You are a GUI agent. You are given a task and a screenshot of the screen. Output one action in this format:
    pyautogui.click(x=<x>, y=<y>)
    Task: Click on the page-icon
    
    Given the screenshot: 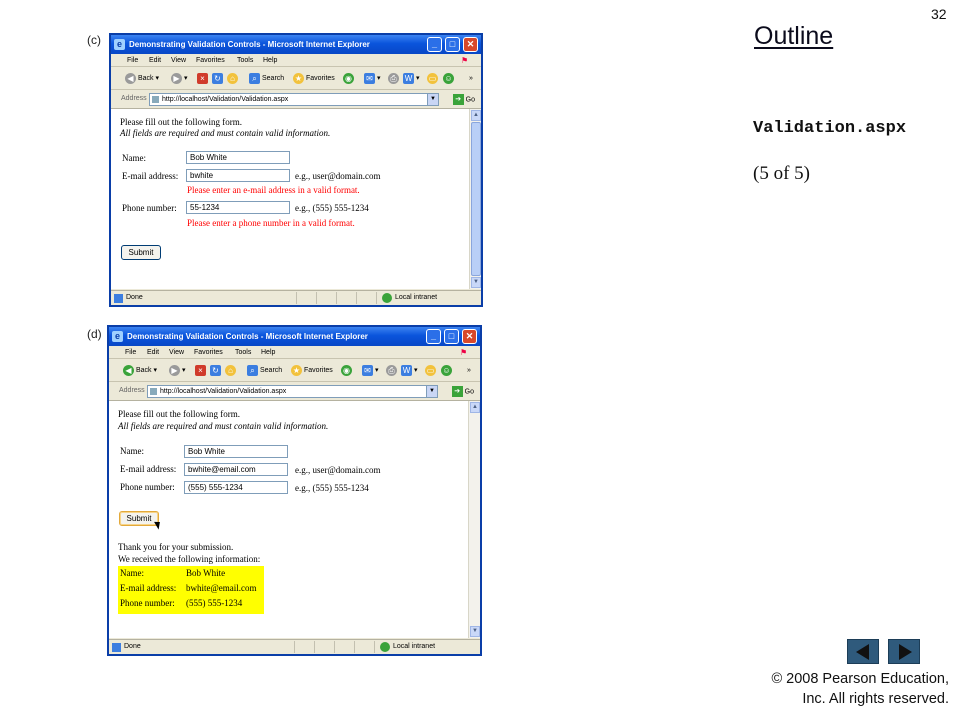 What is the action you would take?
    pyautogui.click(x=153, y=391)
    